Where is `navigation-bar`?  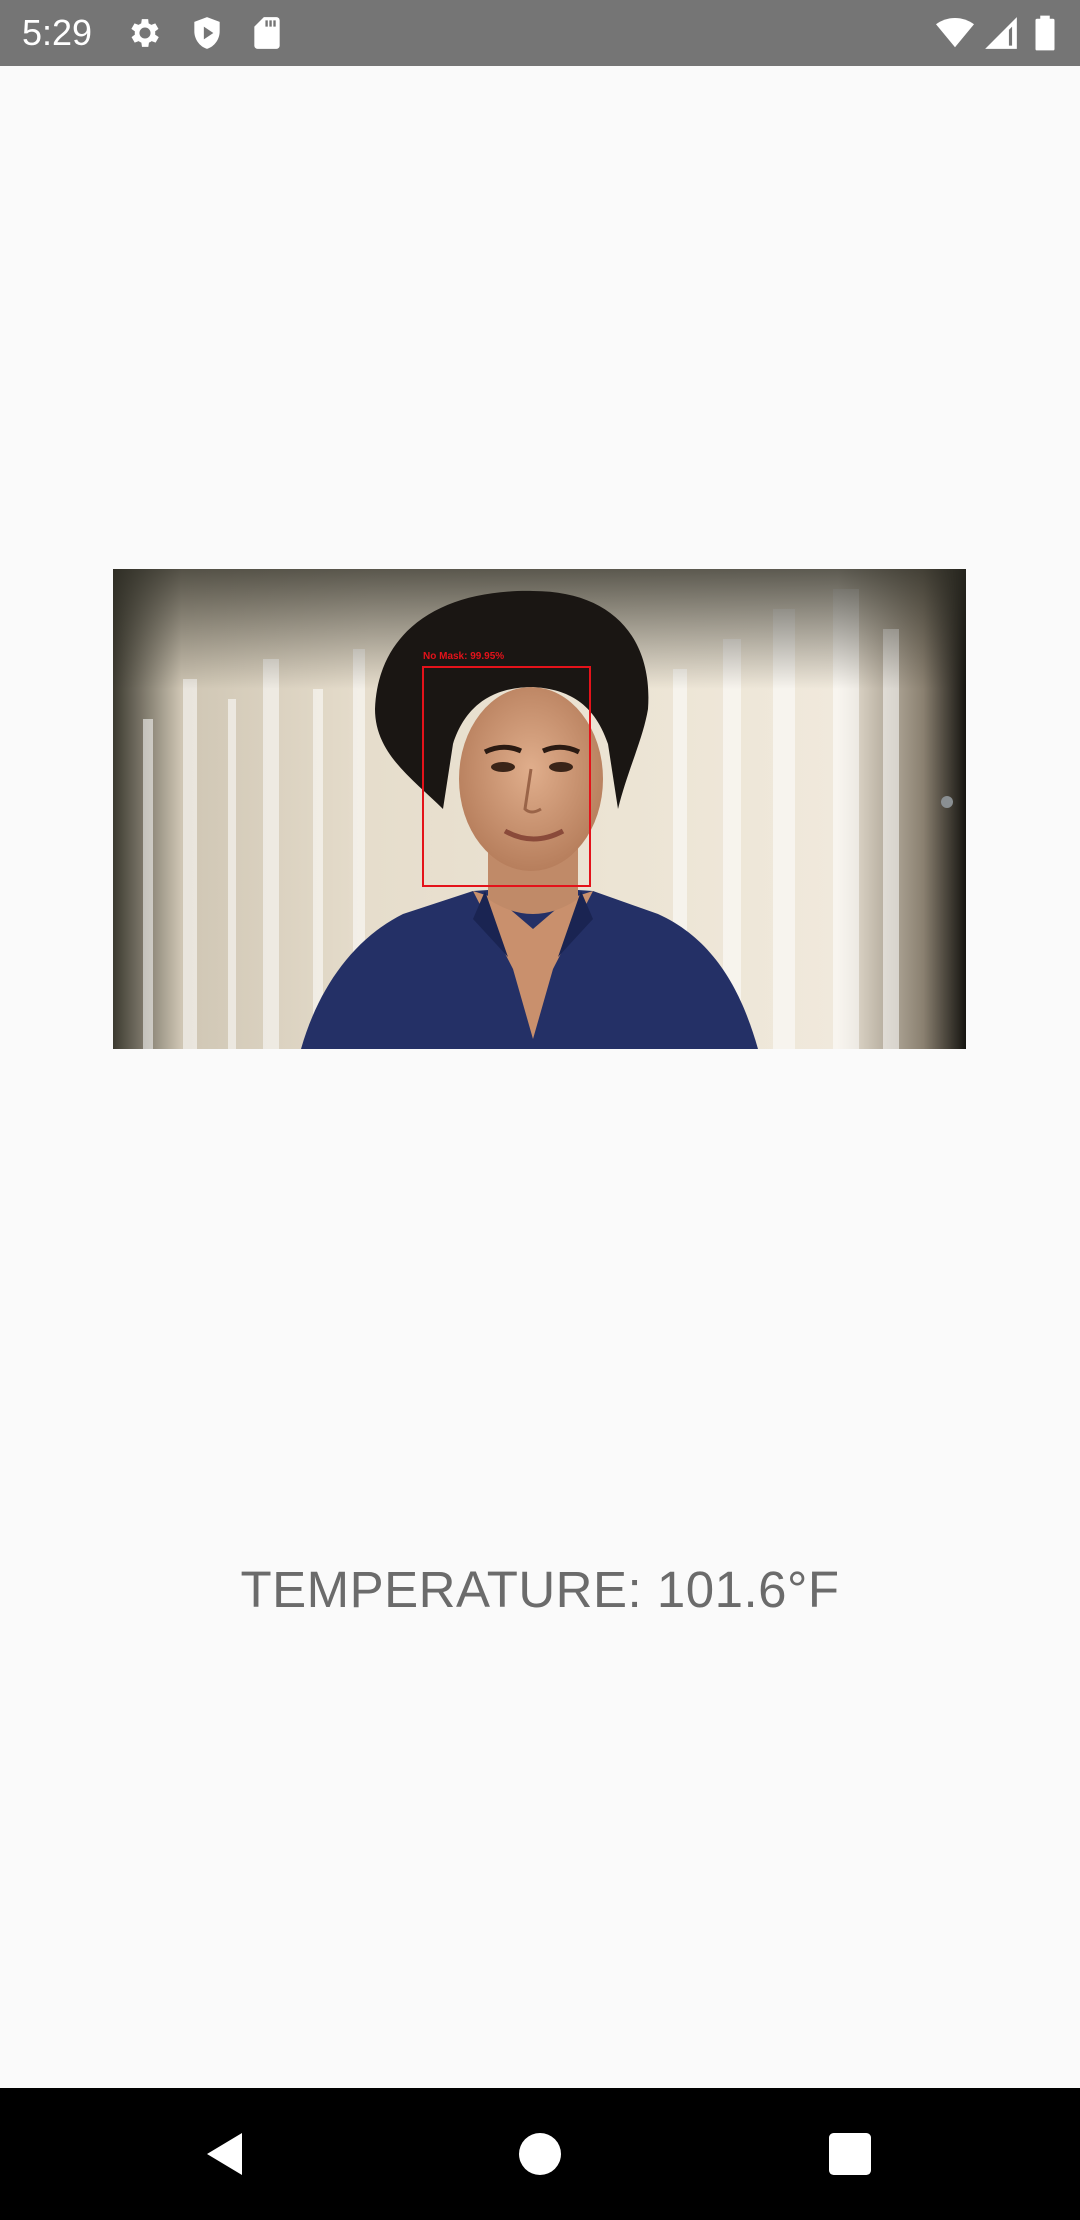 navigation-bar is located at coordinates (540, 2154).